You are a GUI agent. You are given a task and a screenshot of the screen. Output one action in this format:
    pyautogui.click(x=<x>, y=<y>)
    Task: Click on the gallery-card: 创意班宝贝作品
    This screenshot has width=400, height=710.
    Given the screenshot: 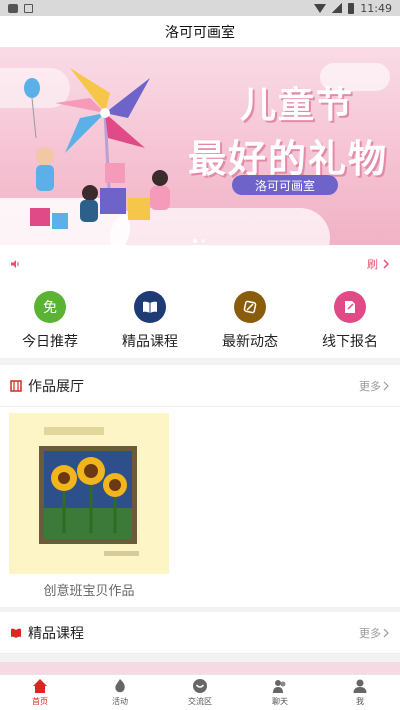 What is the action you would take?
    pyautogui.click(x=89, y=507)
    